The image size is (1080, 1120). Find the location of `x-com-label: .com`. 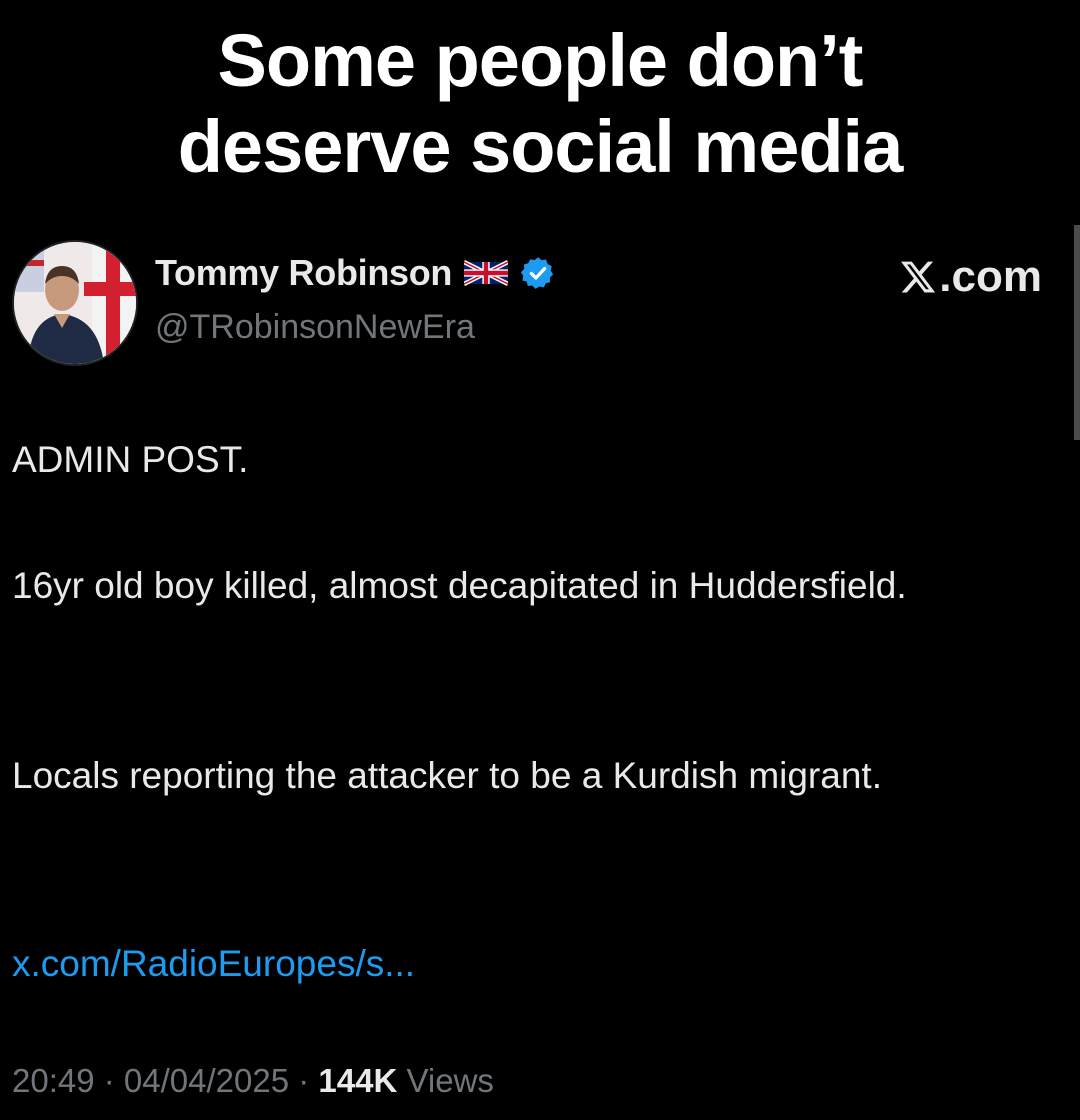

x-com-label: .com is located at coordinates (970, 277).